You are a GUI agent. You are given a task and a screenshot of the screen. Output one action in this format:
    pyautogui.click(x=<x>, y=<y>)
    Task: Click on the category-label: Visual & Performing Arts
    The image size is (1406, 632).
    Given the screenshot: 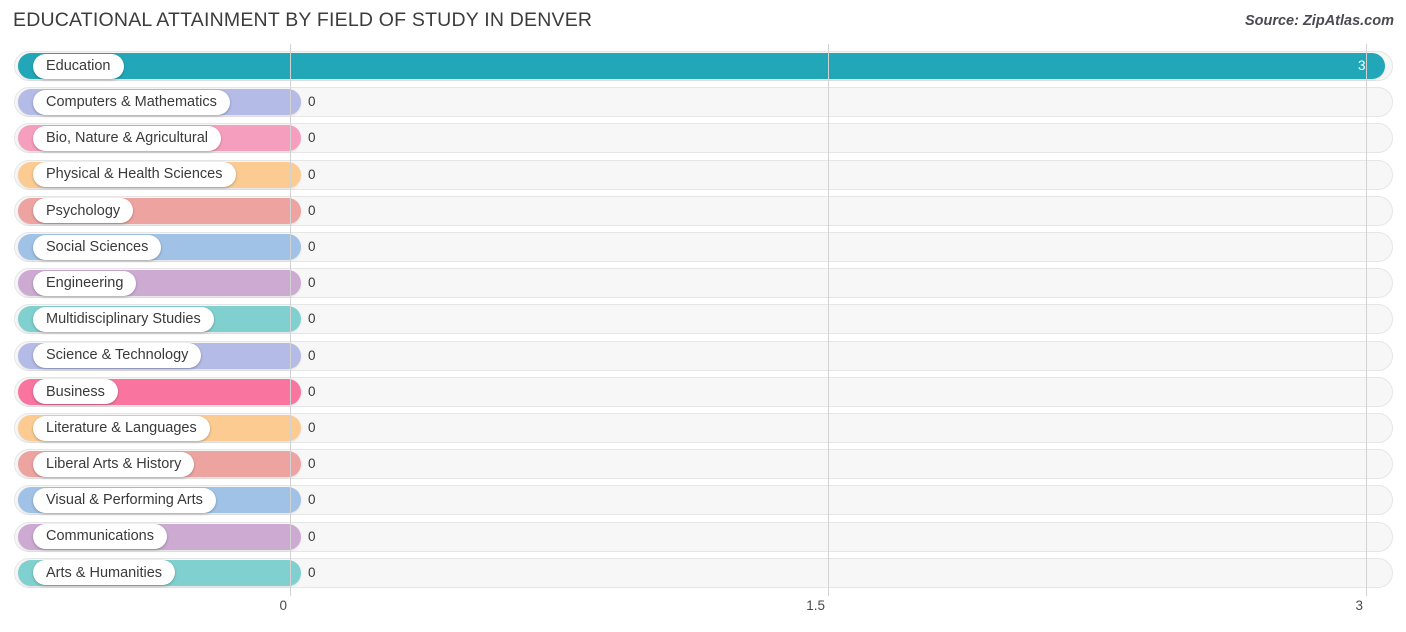 What is the action you would take?
    pyautogui.click(x=124, y=500)
    